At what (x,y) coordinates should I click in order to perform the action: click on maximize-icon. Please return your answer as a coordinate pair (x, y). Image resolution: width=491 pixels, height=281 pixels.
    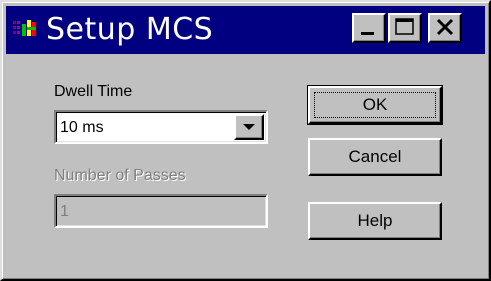
    Looking at the image, I should click on (404, 26).